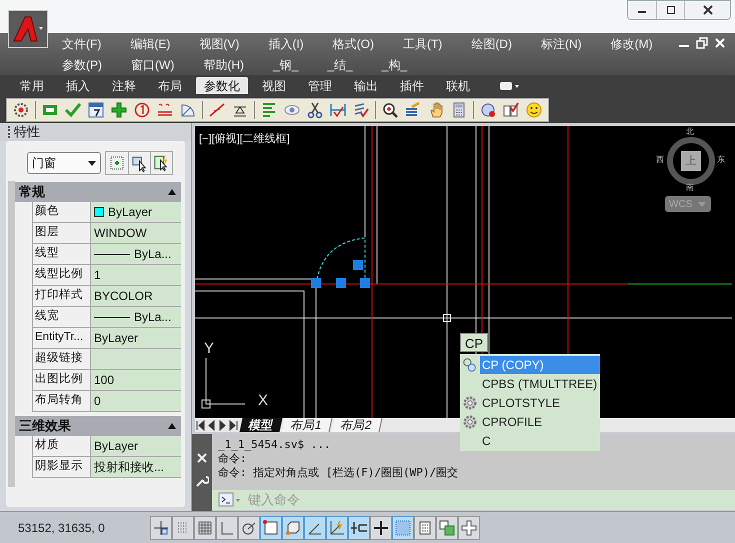  Describe the element at coordinates (285, 65) in the screenshot. I see `menu-item: _钢_` at that location.